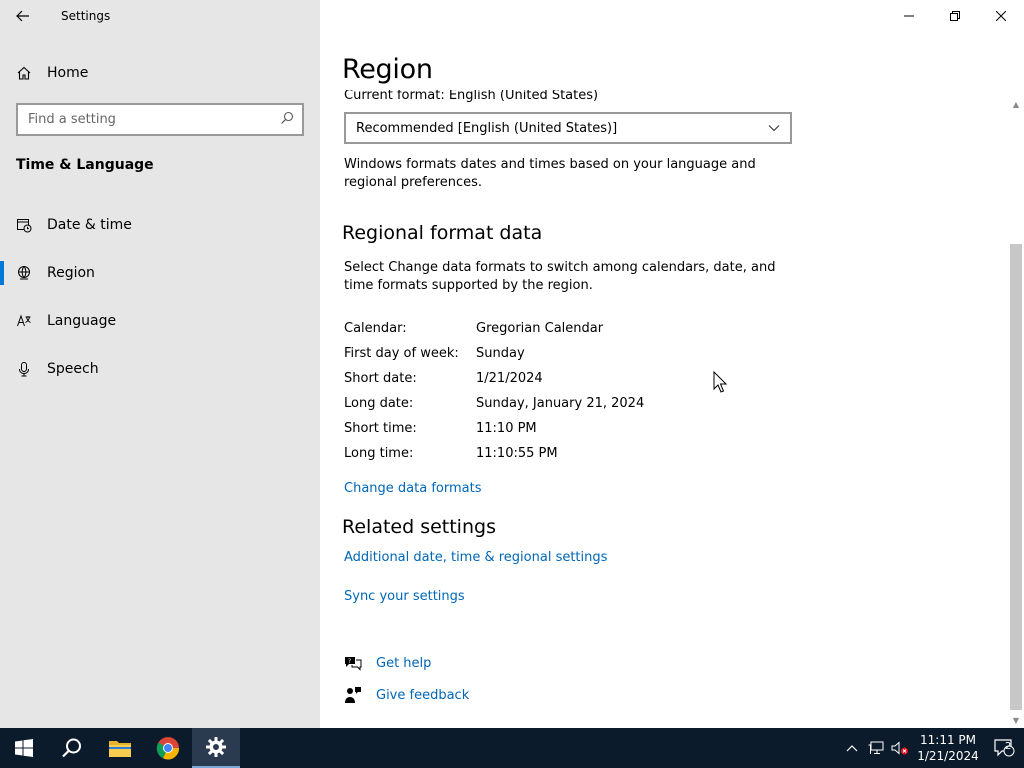 The image size is (1024, 768). I want to click on format-key: First day of week:, so click(401, 353).